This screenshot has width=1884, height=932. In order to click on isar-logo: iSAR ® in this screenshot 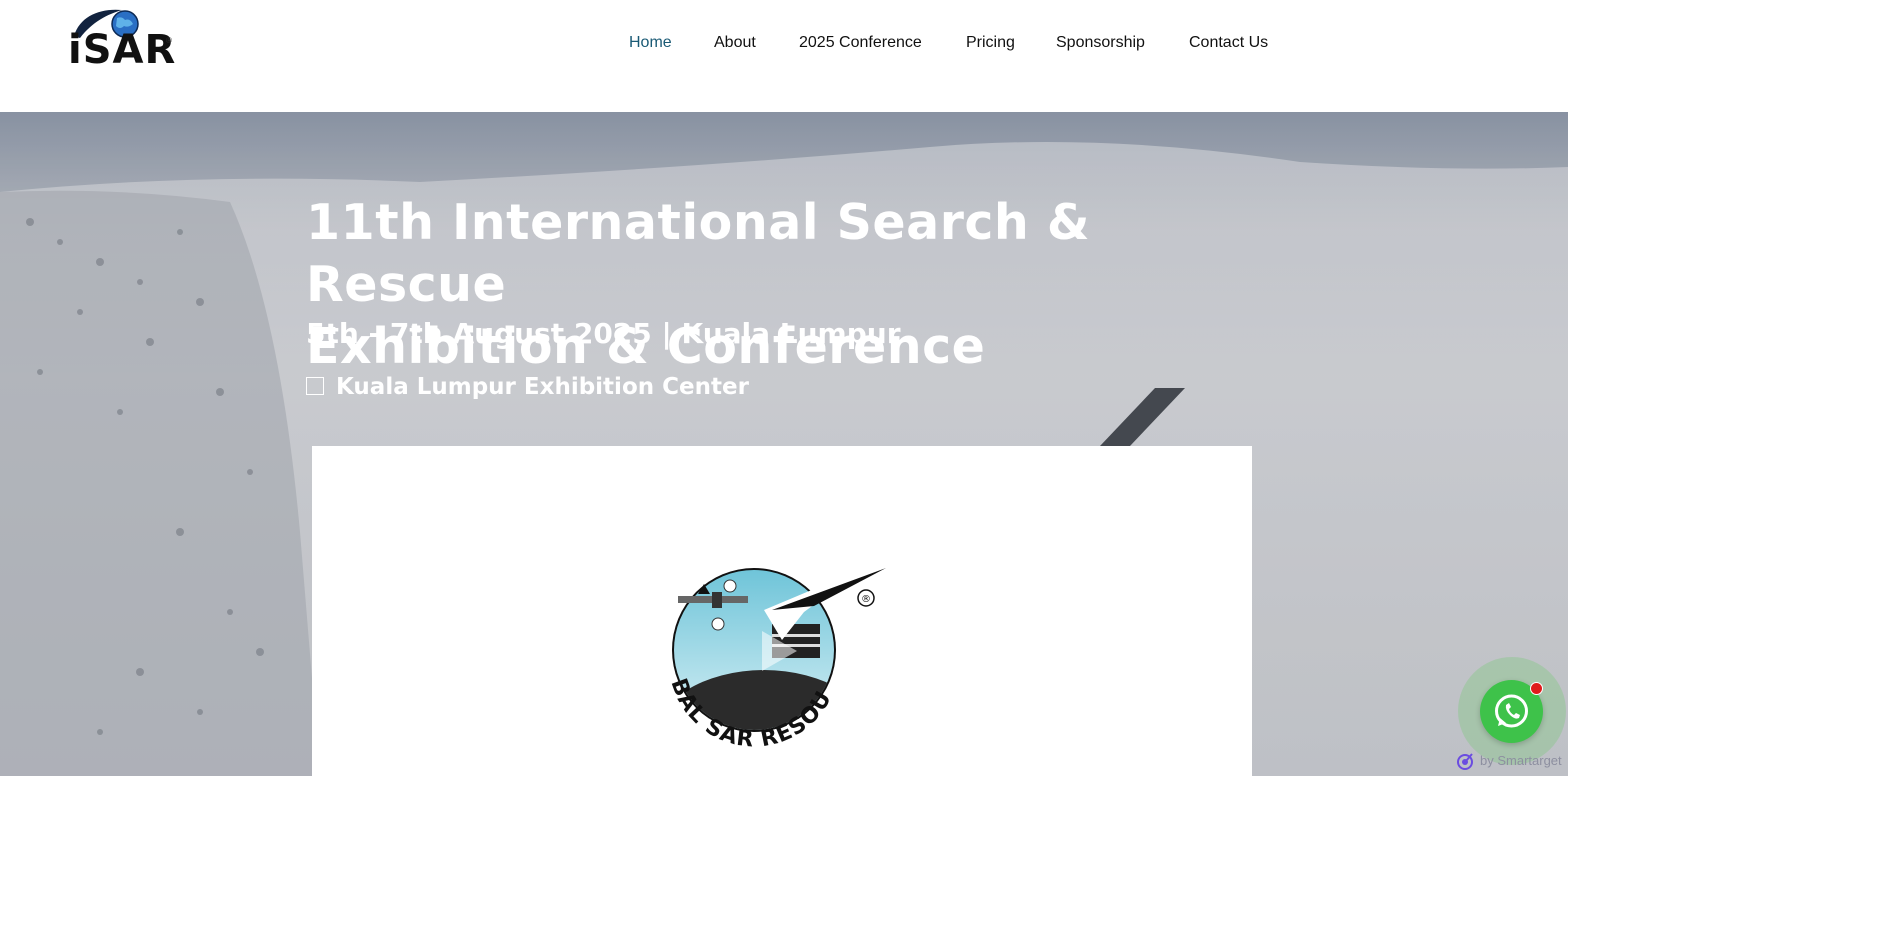, I will do `click(123, 39)`.